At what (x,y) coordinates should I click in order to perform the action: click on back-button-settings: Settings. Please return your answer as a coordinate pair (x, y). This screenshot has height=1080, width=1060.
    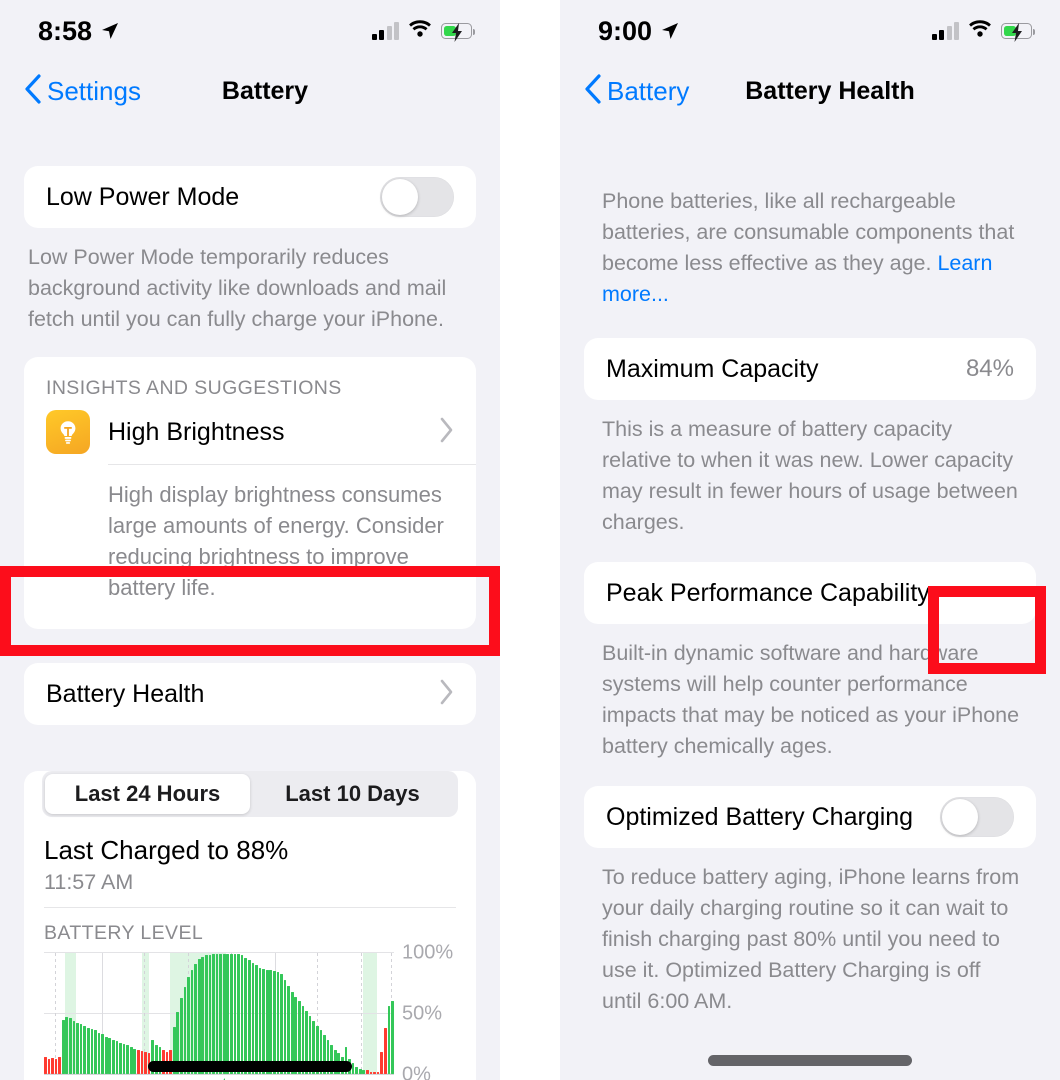
    Looking at the image, I should click on (82, 91).